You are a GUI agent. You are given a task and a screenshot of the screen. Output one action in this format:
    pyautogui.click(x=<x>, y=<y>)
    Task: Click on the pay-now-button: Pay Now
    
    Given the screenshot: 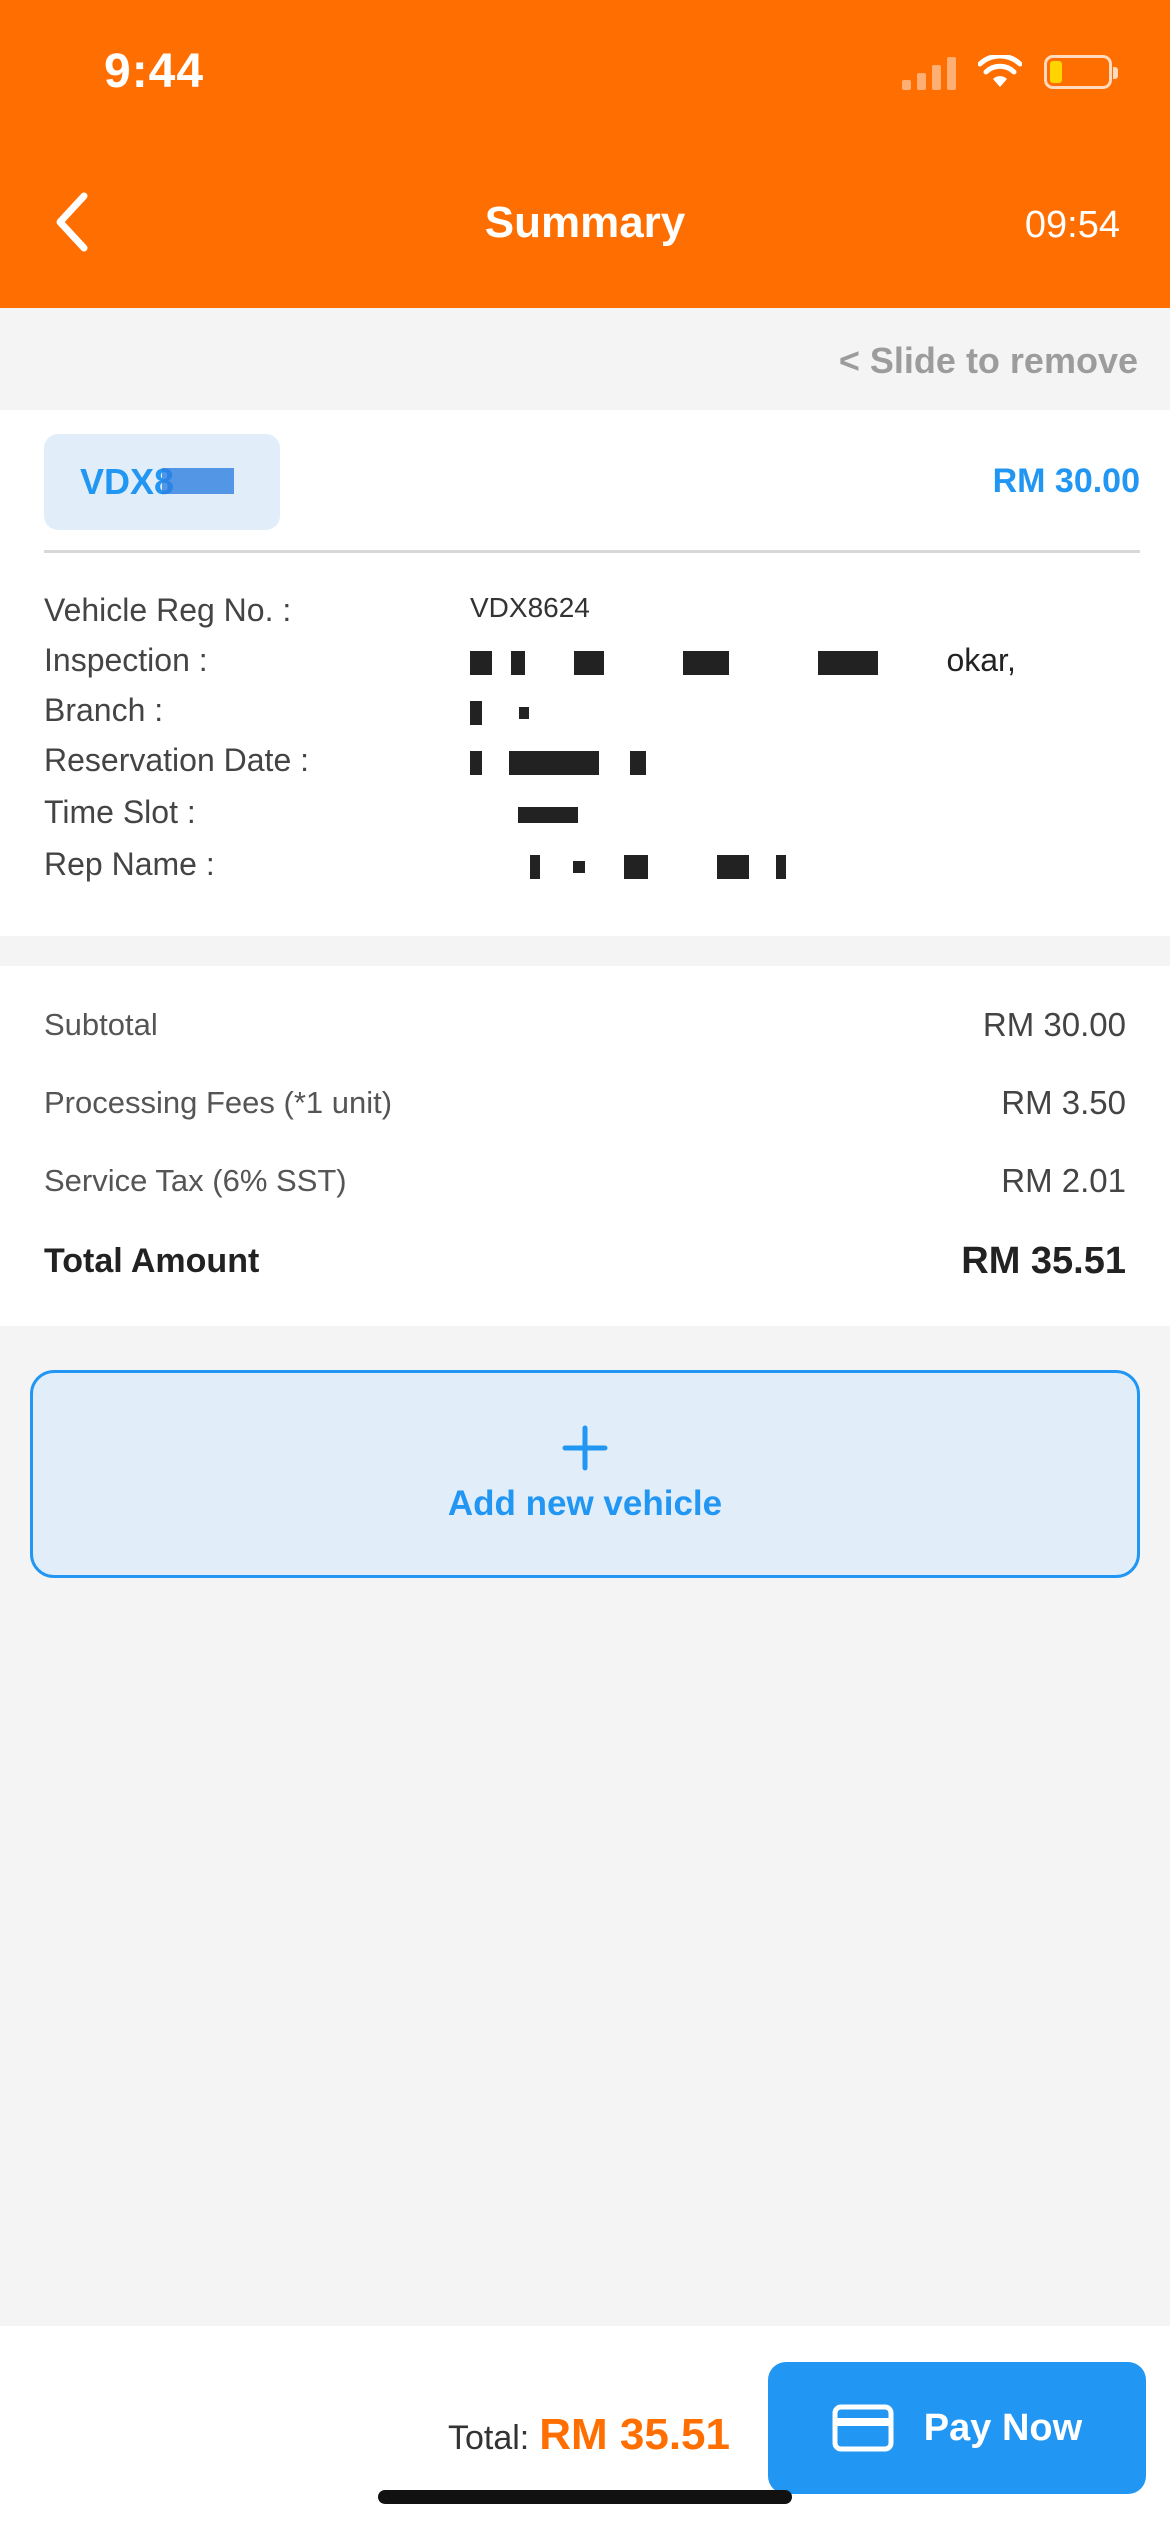 What is the action you would take?
    pyautogui.click(x=957, y=2428)
    